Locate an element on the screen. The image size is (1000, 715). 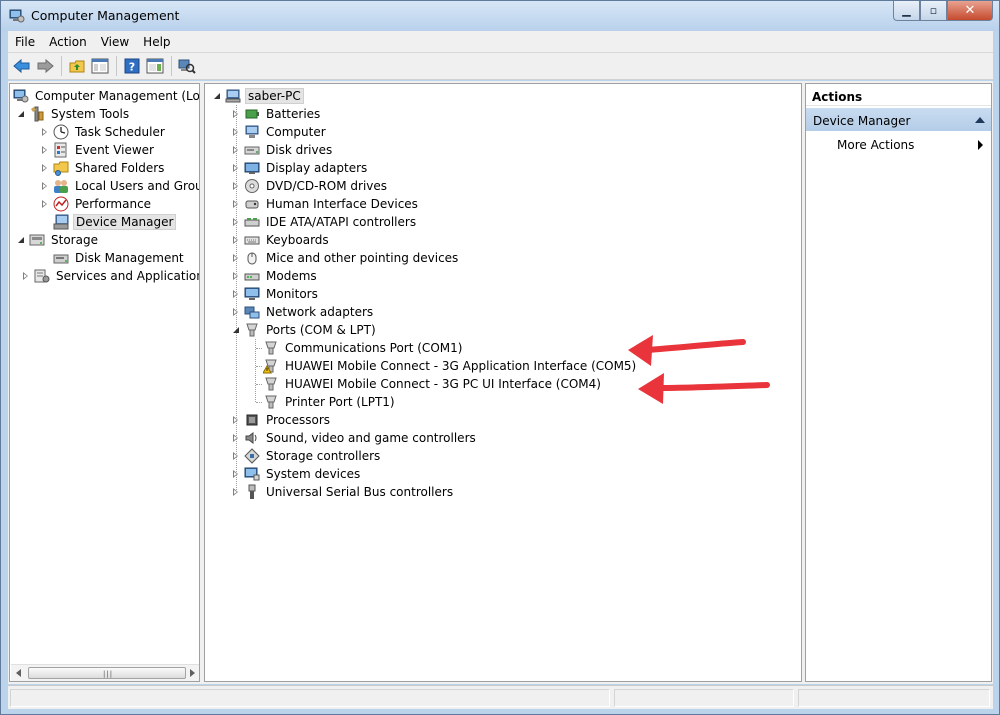
close-button: ✕ is located at coordinates (970, 11).